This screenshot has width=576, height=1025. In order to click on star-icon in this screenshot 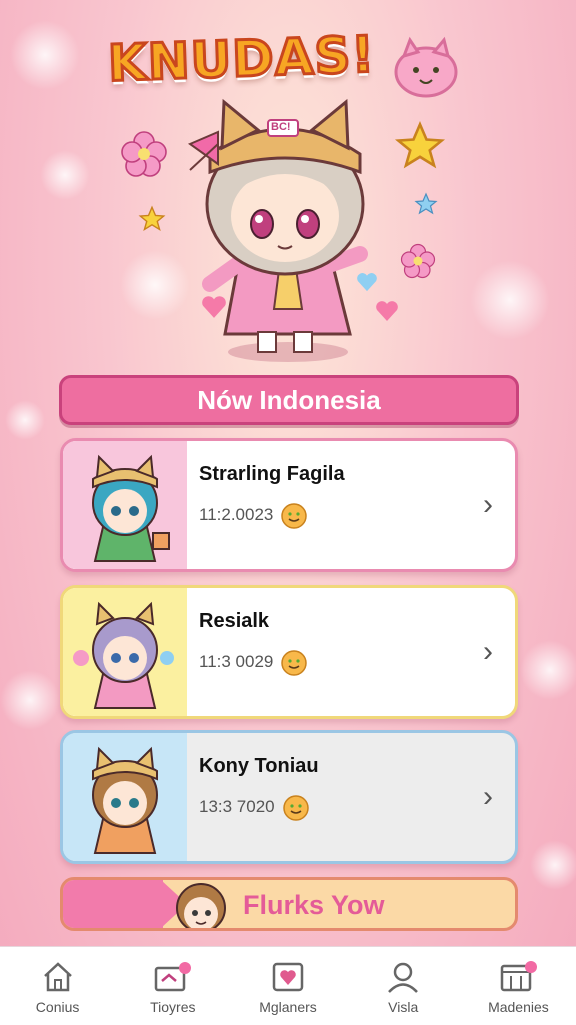, I will do `click(420, 145)`.